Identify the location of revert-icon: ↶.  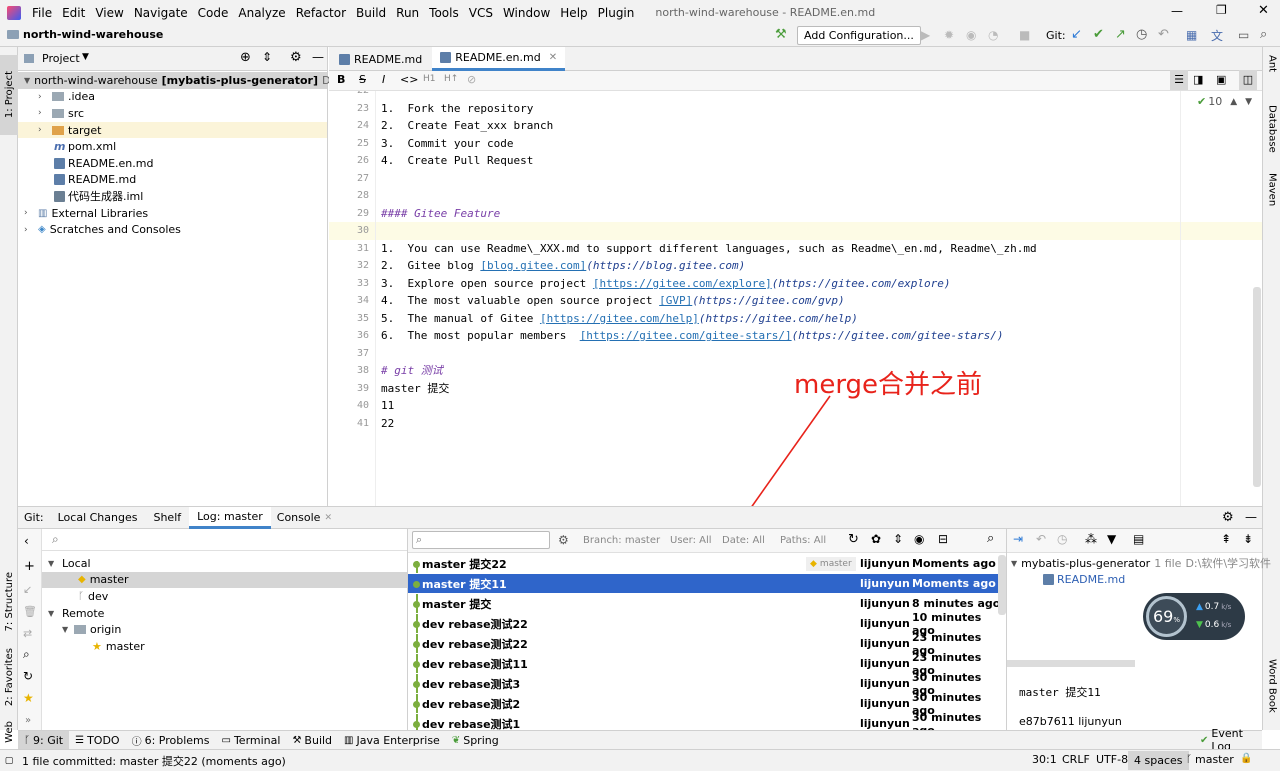
(1041, 539).